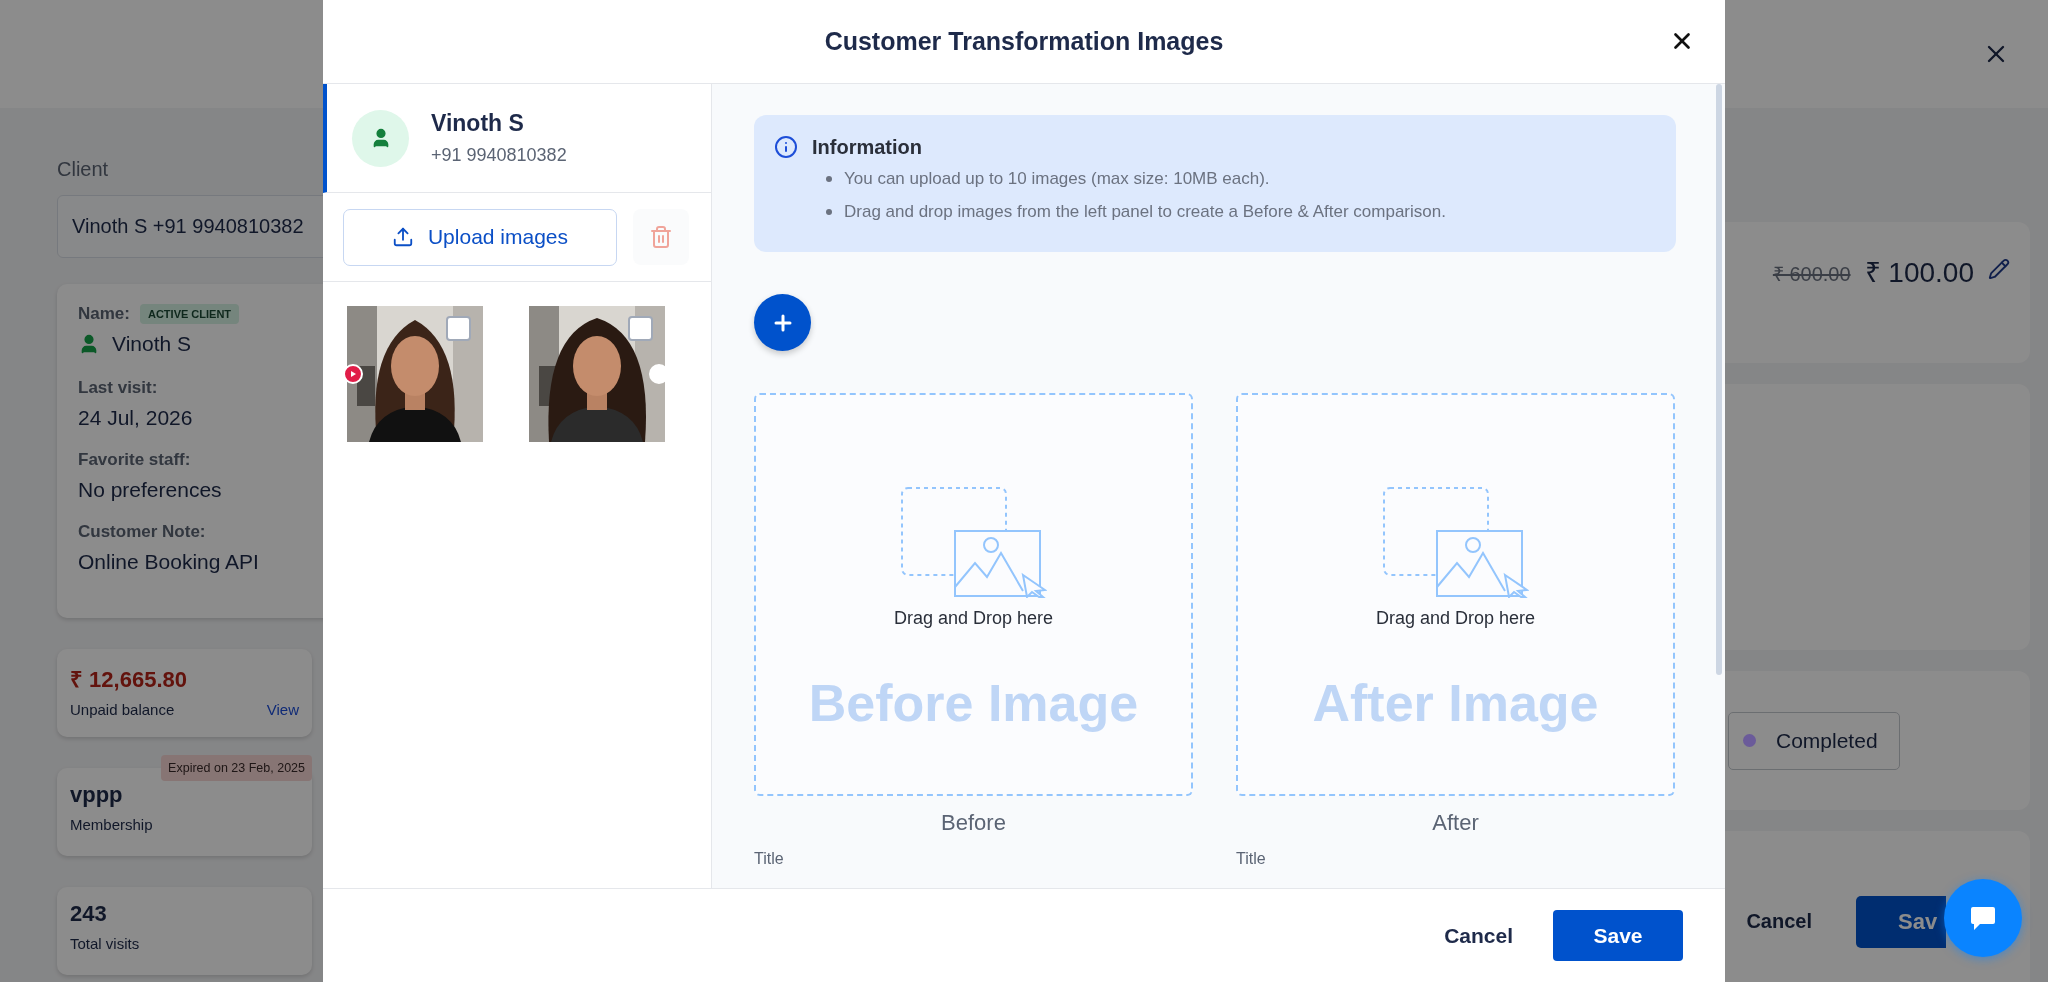 Image resolution: width=2048 pixels, height=982 pixels. Describe the element at coordinates (135, 460) in the screenshot. I see `field-label: Favorite staff:` at that location.